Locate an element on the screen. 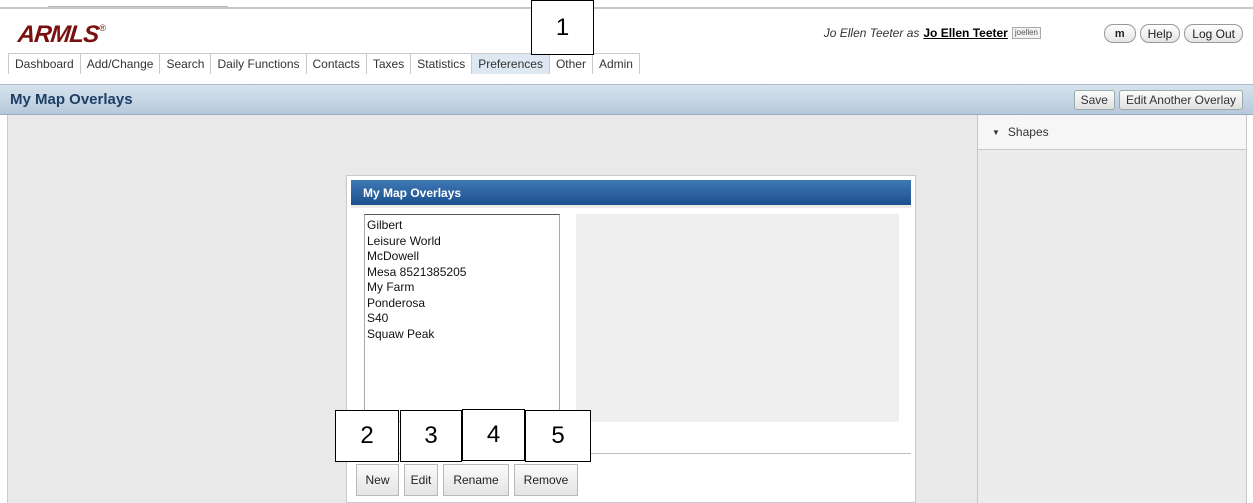 The image size is (1253, 503). callout-5: 5 is located at coordinates (558, 436).